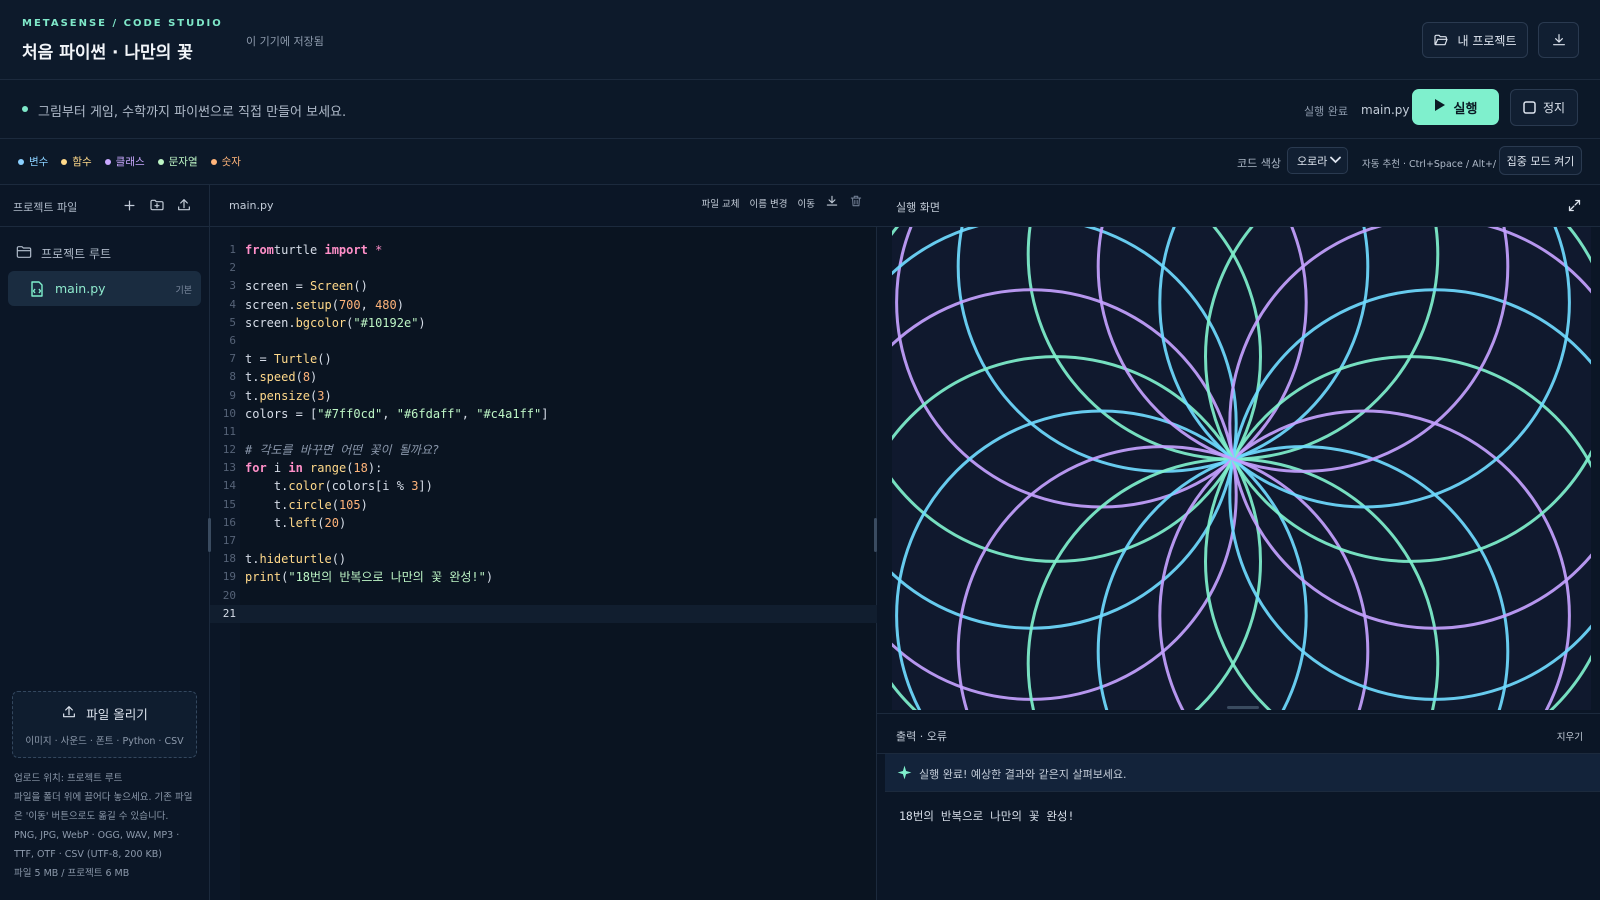 The height and width of the screenshot is (900, 1600). What do you see at coordinates (1540, 160) in the screenshot?
I see `focus-mode-button: 집중 모드 켜기` at bounding box center [1540, 160].